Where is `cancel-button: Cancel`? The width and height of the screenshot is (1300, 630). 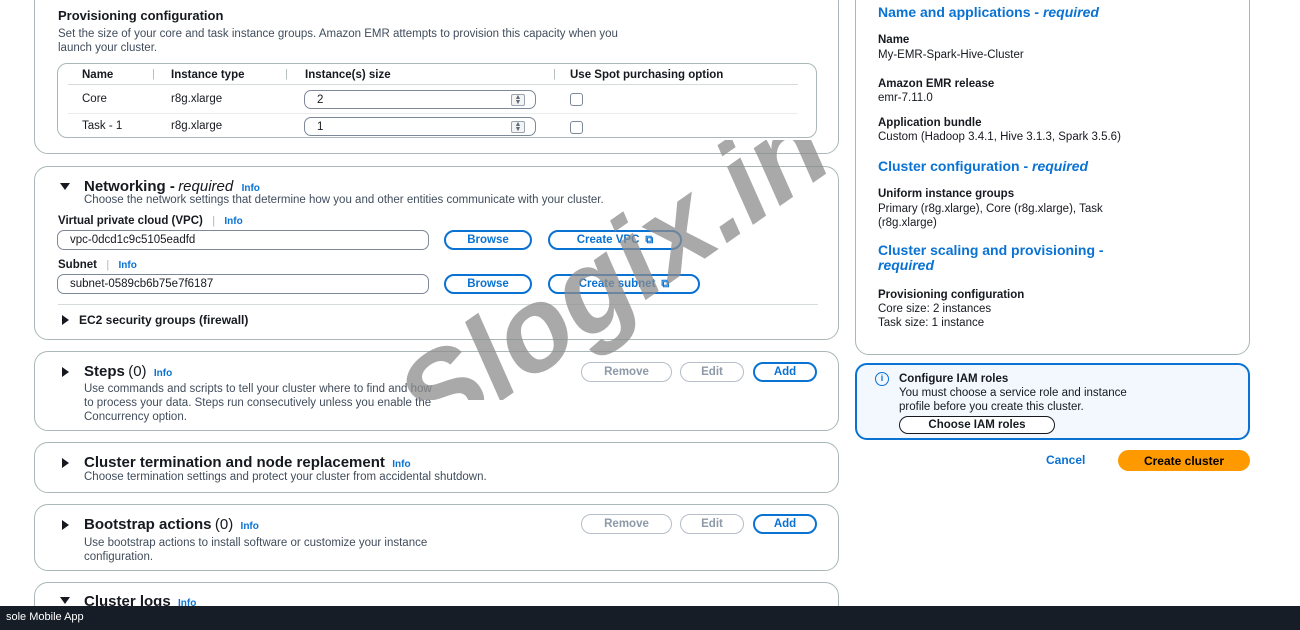 cancel-button: Cancel is located at coordinates (1065, 460).